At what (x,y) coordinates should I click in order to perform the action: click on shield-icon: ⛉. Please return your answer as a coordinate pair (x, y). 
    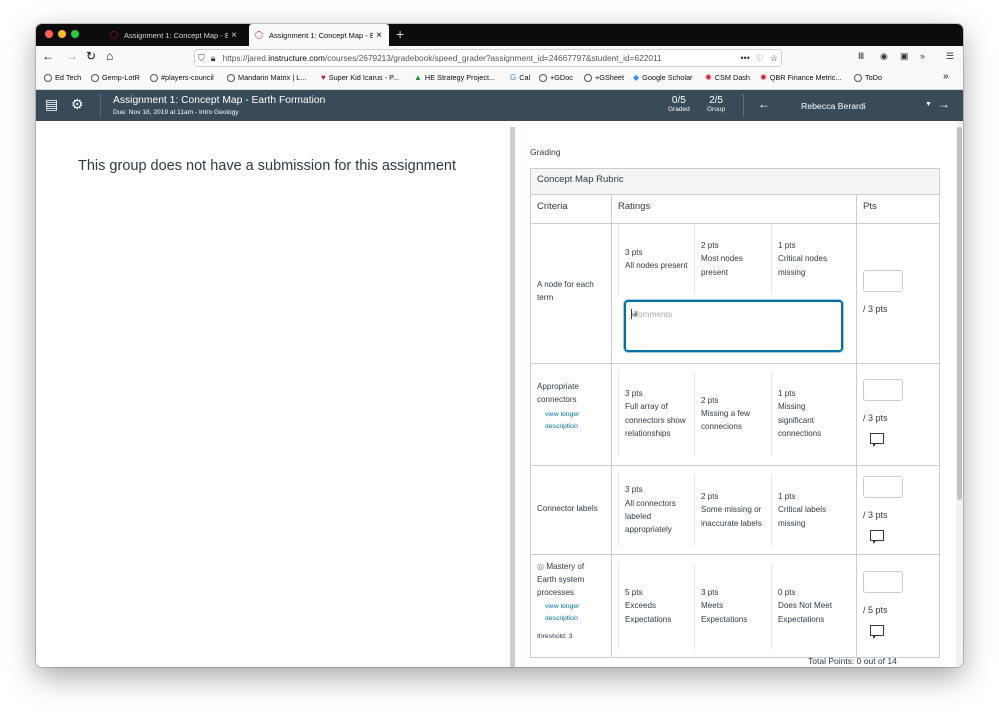
    Looking at the image, I should click on (201, 58).